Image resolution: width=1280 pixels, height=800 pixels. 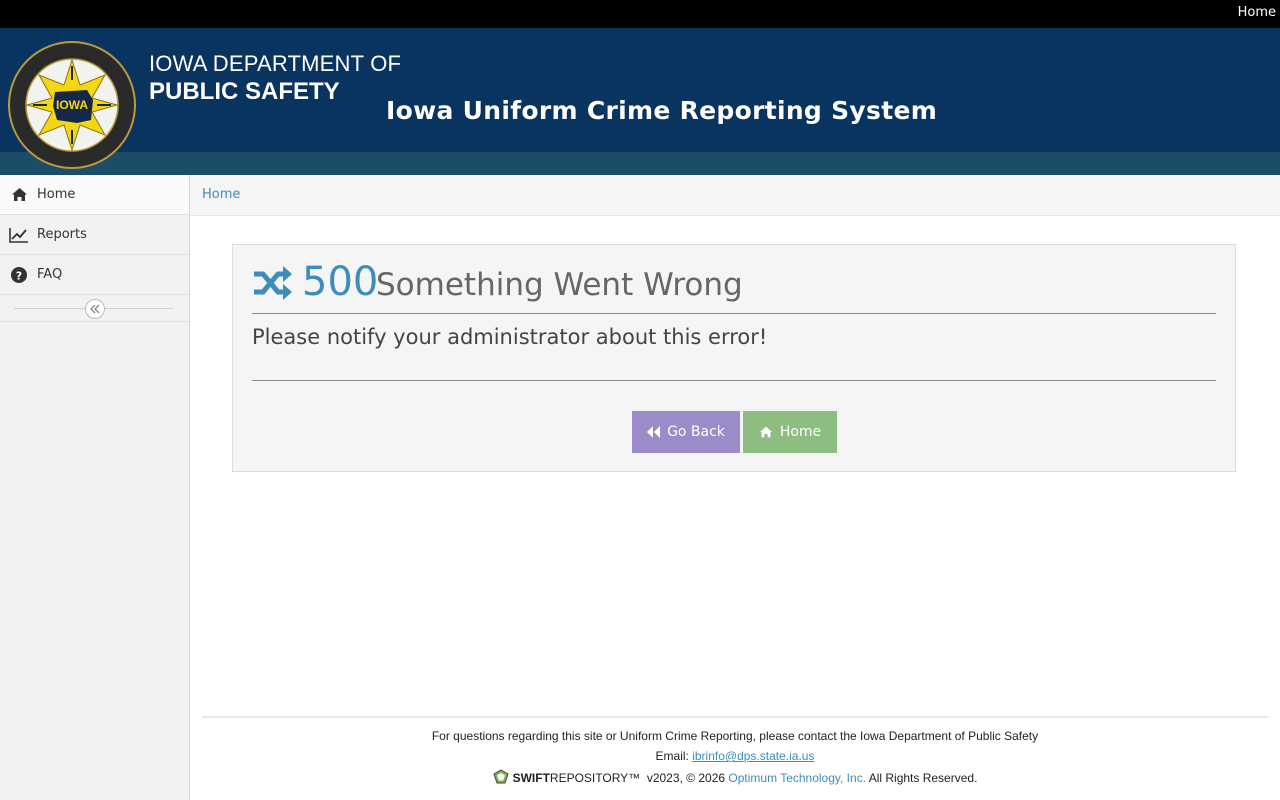 What do you see at coordinates (94, 195) in the screenshot?
I see `sidebar-item-home: Home` at bounding box center [94, 195].